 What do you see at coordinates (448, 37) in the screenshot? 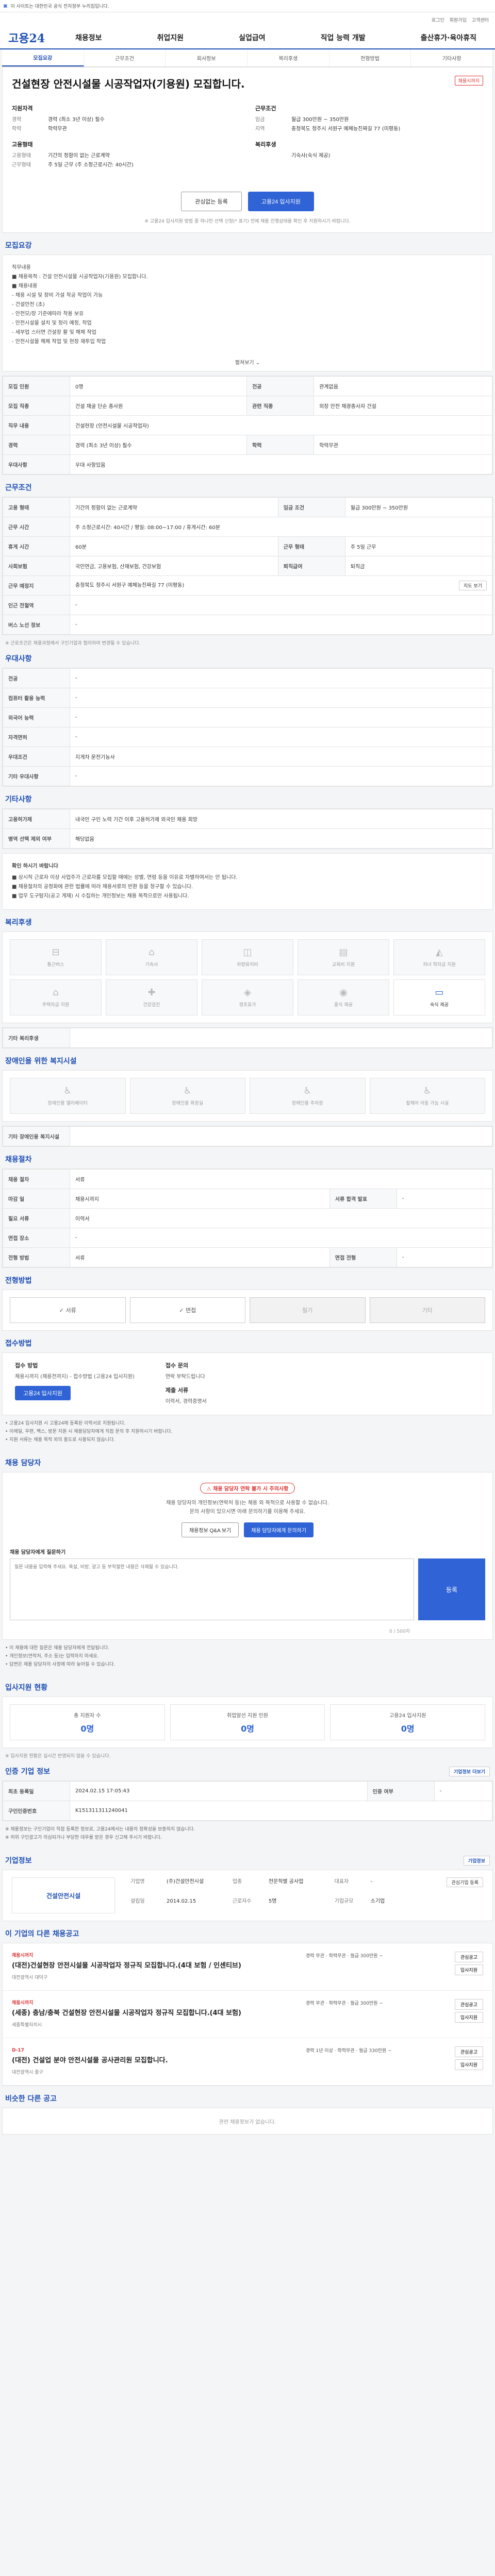
I see `gnb-item-leave: 출산휴가·육아휴직` at bounding box center [448, 37].